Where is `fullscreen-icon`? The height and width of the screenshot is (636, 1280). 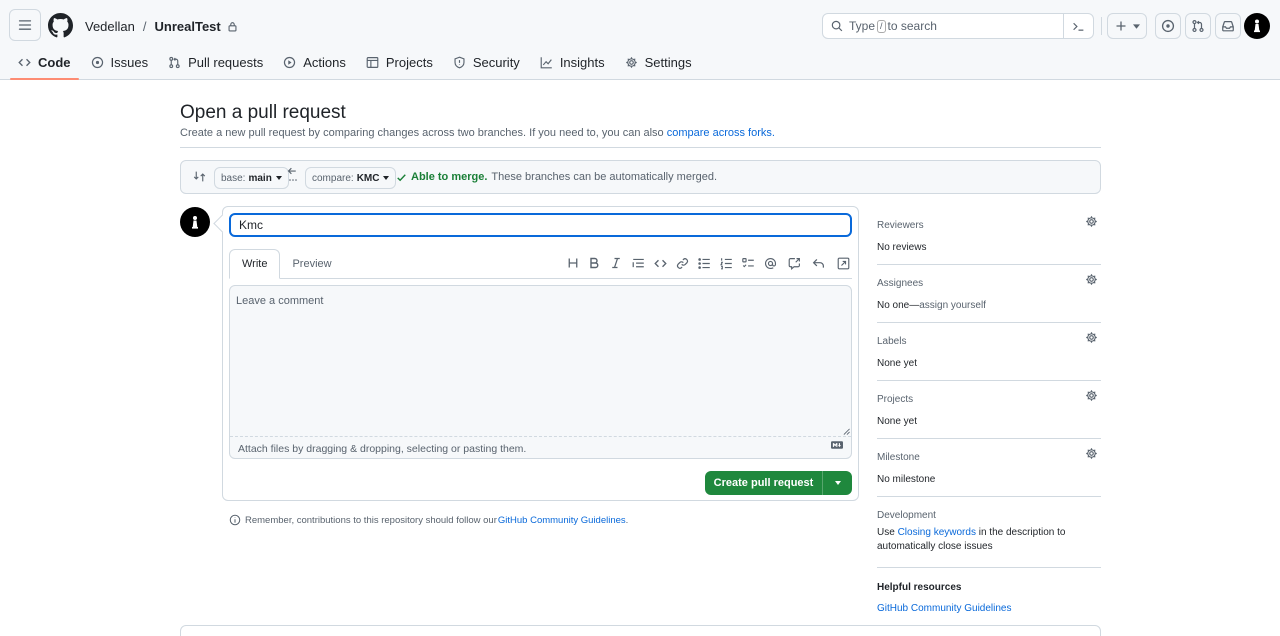
fullscreen-icon is located at coordinates (843, 263).